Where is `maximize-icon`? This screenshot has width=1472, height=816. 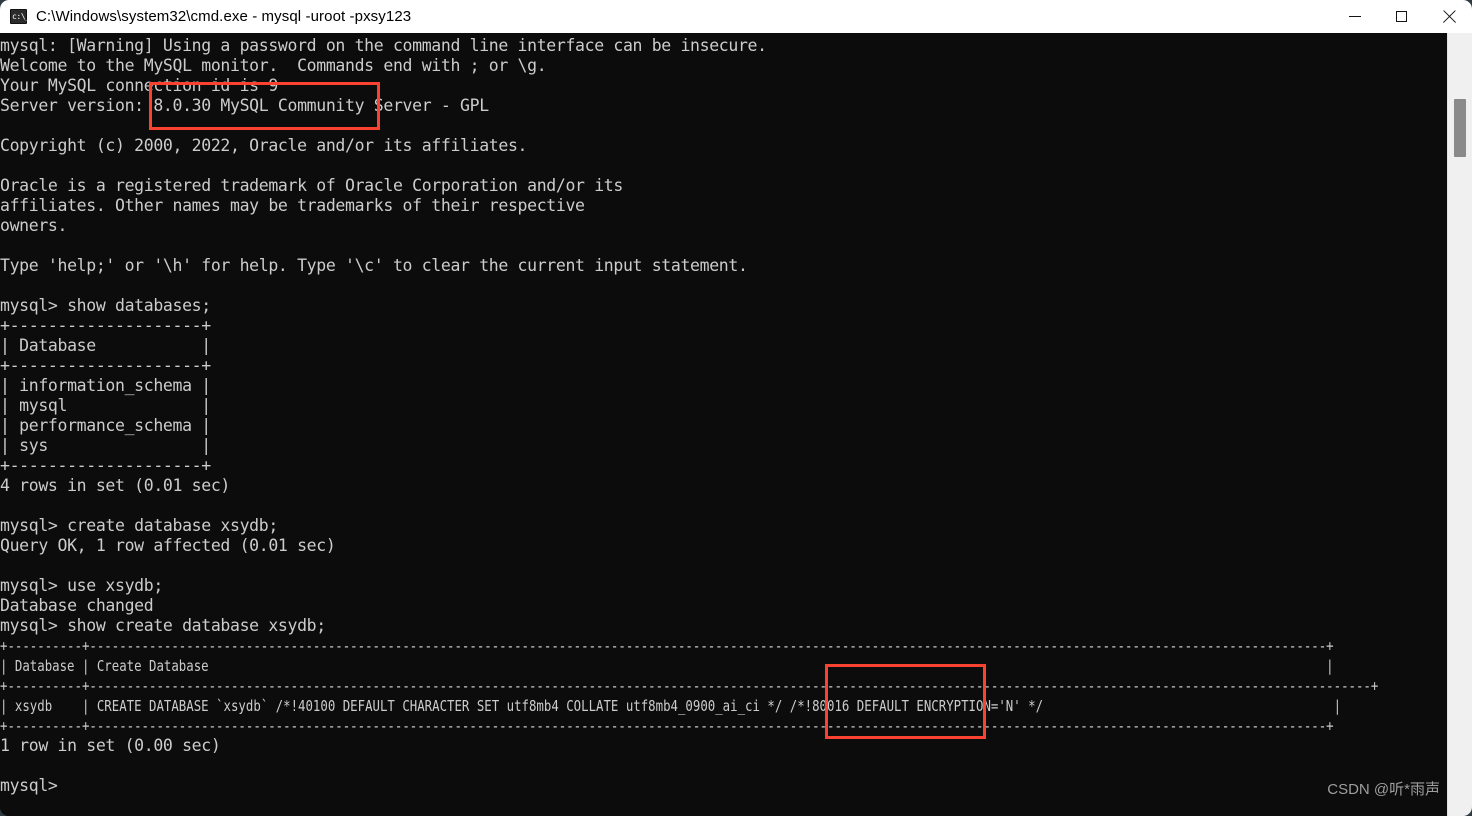 maximize-icon is located at coordinates (1401, 16).